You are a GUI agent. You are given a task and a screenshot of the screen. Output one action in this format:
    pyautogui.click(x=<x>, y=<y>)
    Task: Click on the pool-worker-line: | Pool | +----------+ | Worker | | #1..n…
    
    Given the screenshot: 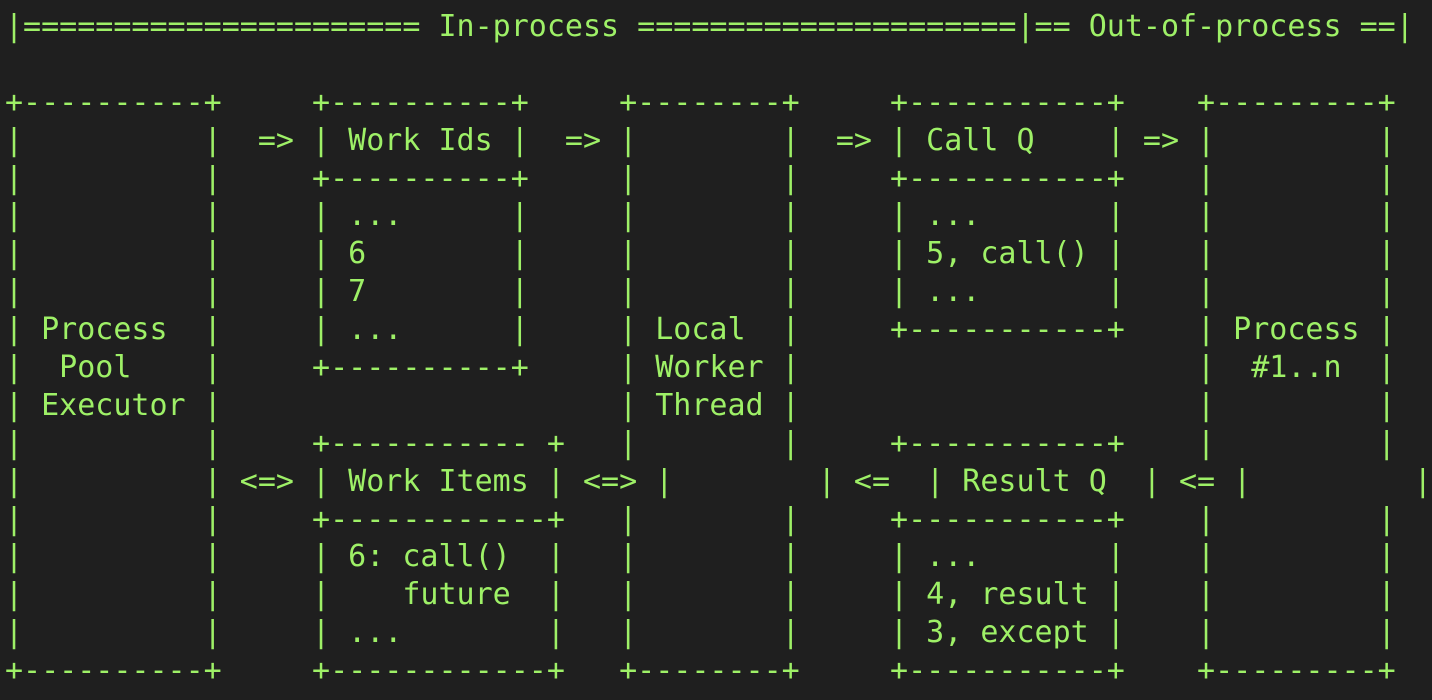 What is the action you would take?
    pyautogui.click(x=700, y=368)
    